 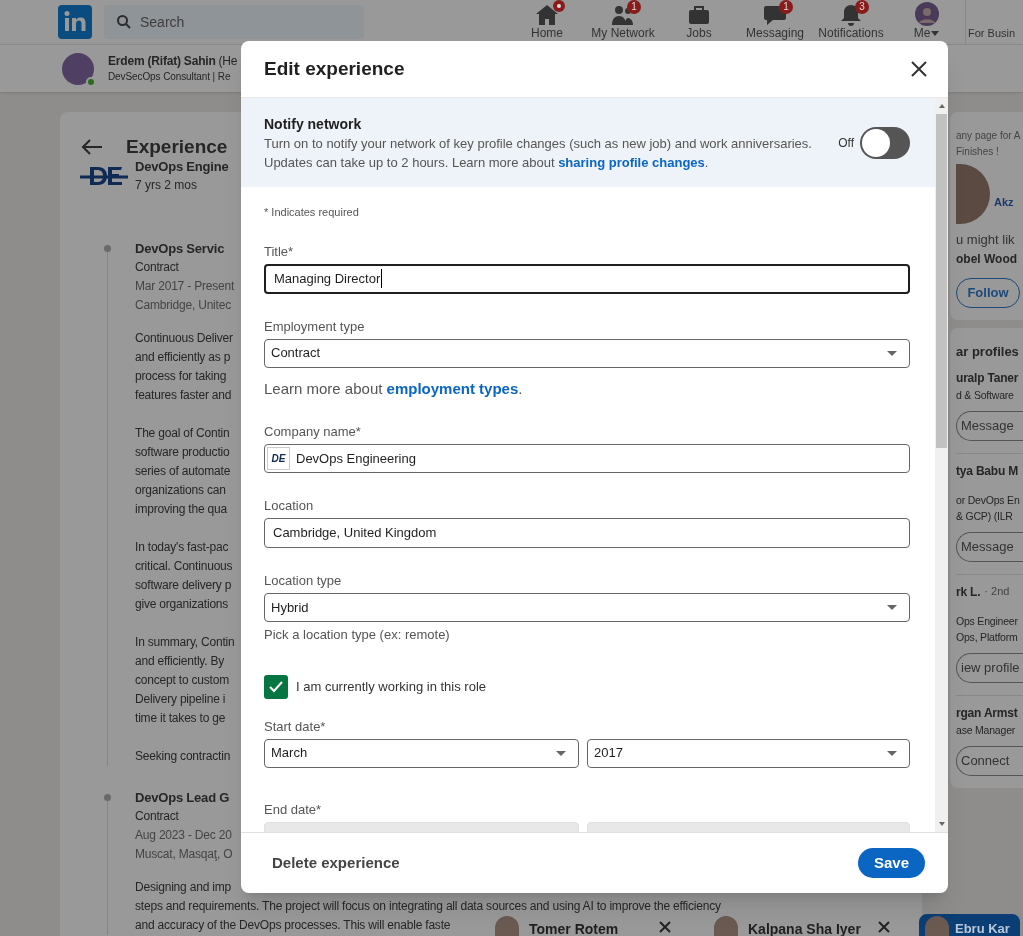 I want to click on bell-icon, so click(x=851, y=15).